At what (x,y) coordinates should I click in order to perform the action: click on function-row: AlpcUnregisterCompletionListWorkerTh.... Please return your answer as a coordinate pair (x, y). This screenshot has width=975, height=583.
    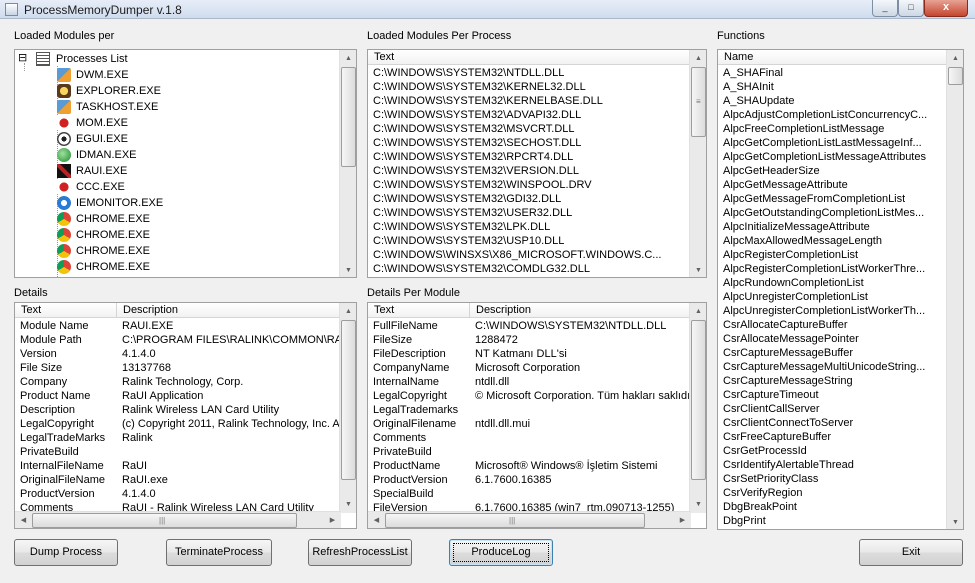
    Looking at the image, I should click on (833, 311).